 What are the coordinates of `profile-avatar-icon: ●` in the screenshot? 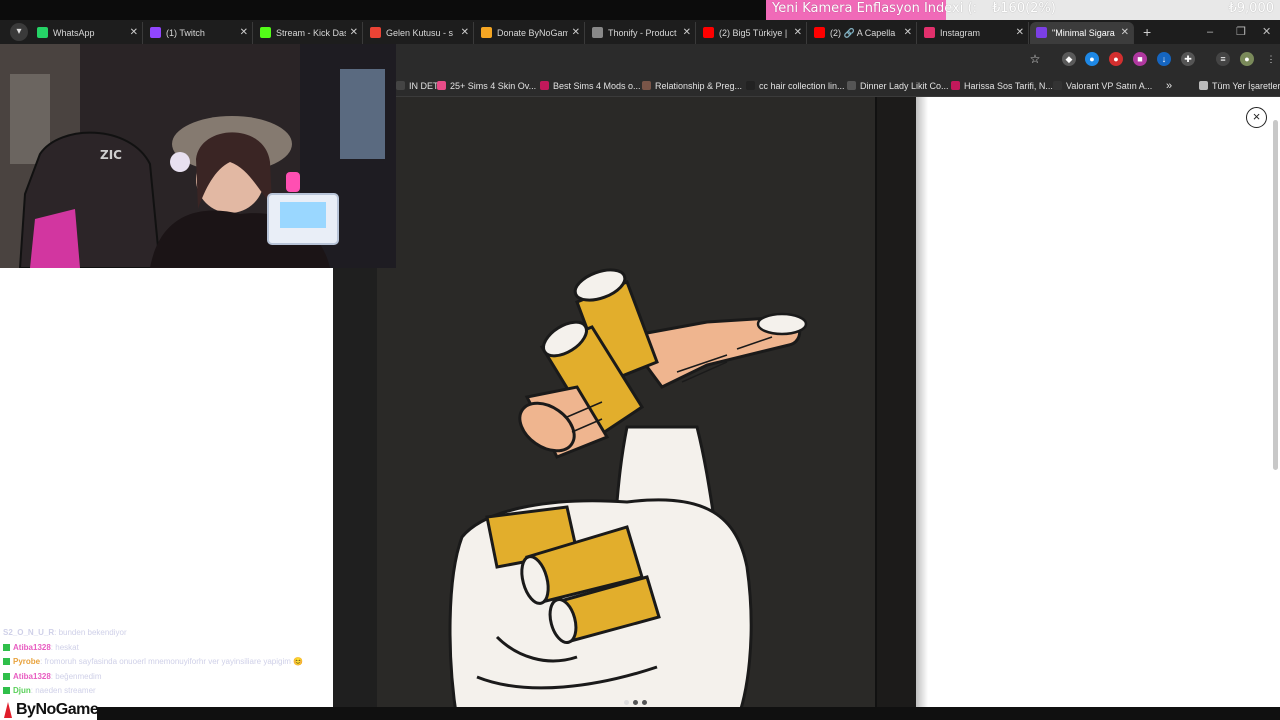 It's located at (1247, 59).